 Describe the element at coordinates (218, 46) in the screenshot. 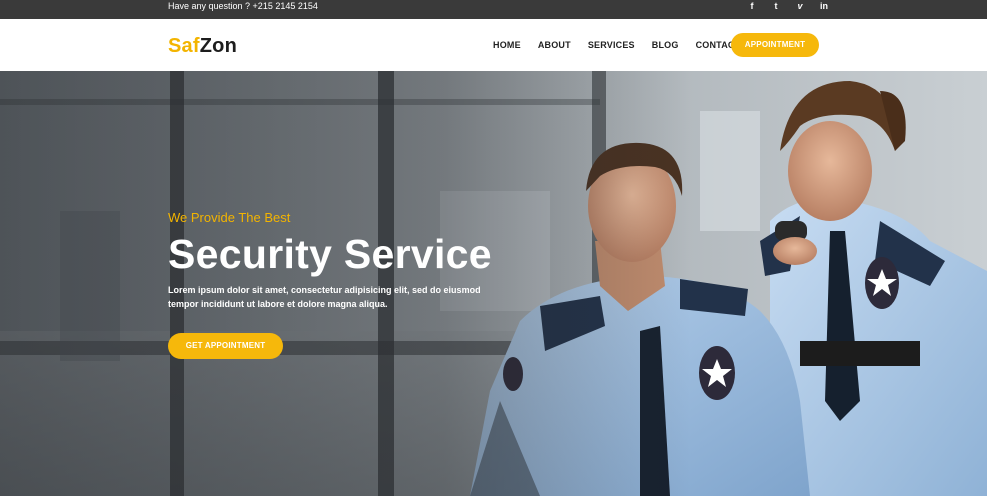

I see `logo-text-zon: Zon` at that location.